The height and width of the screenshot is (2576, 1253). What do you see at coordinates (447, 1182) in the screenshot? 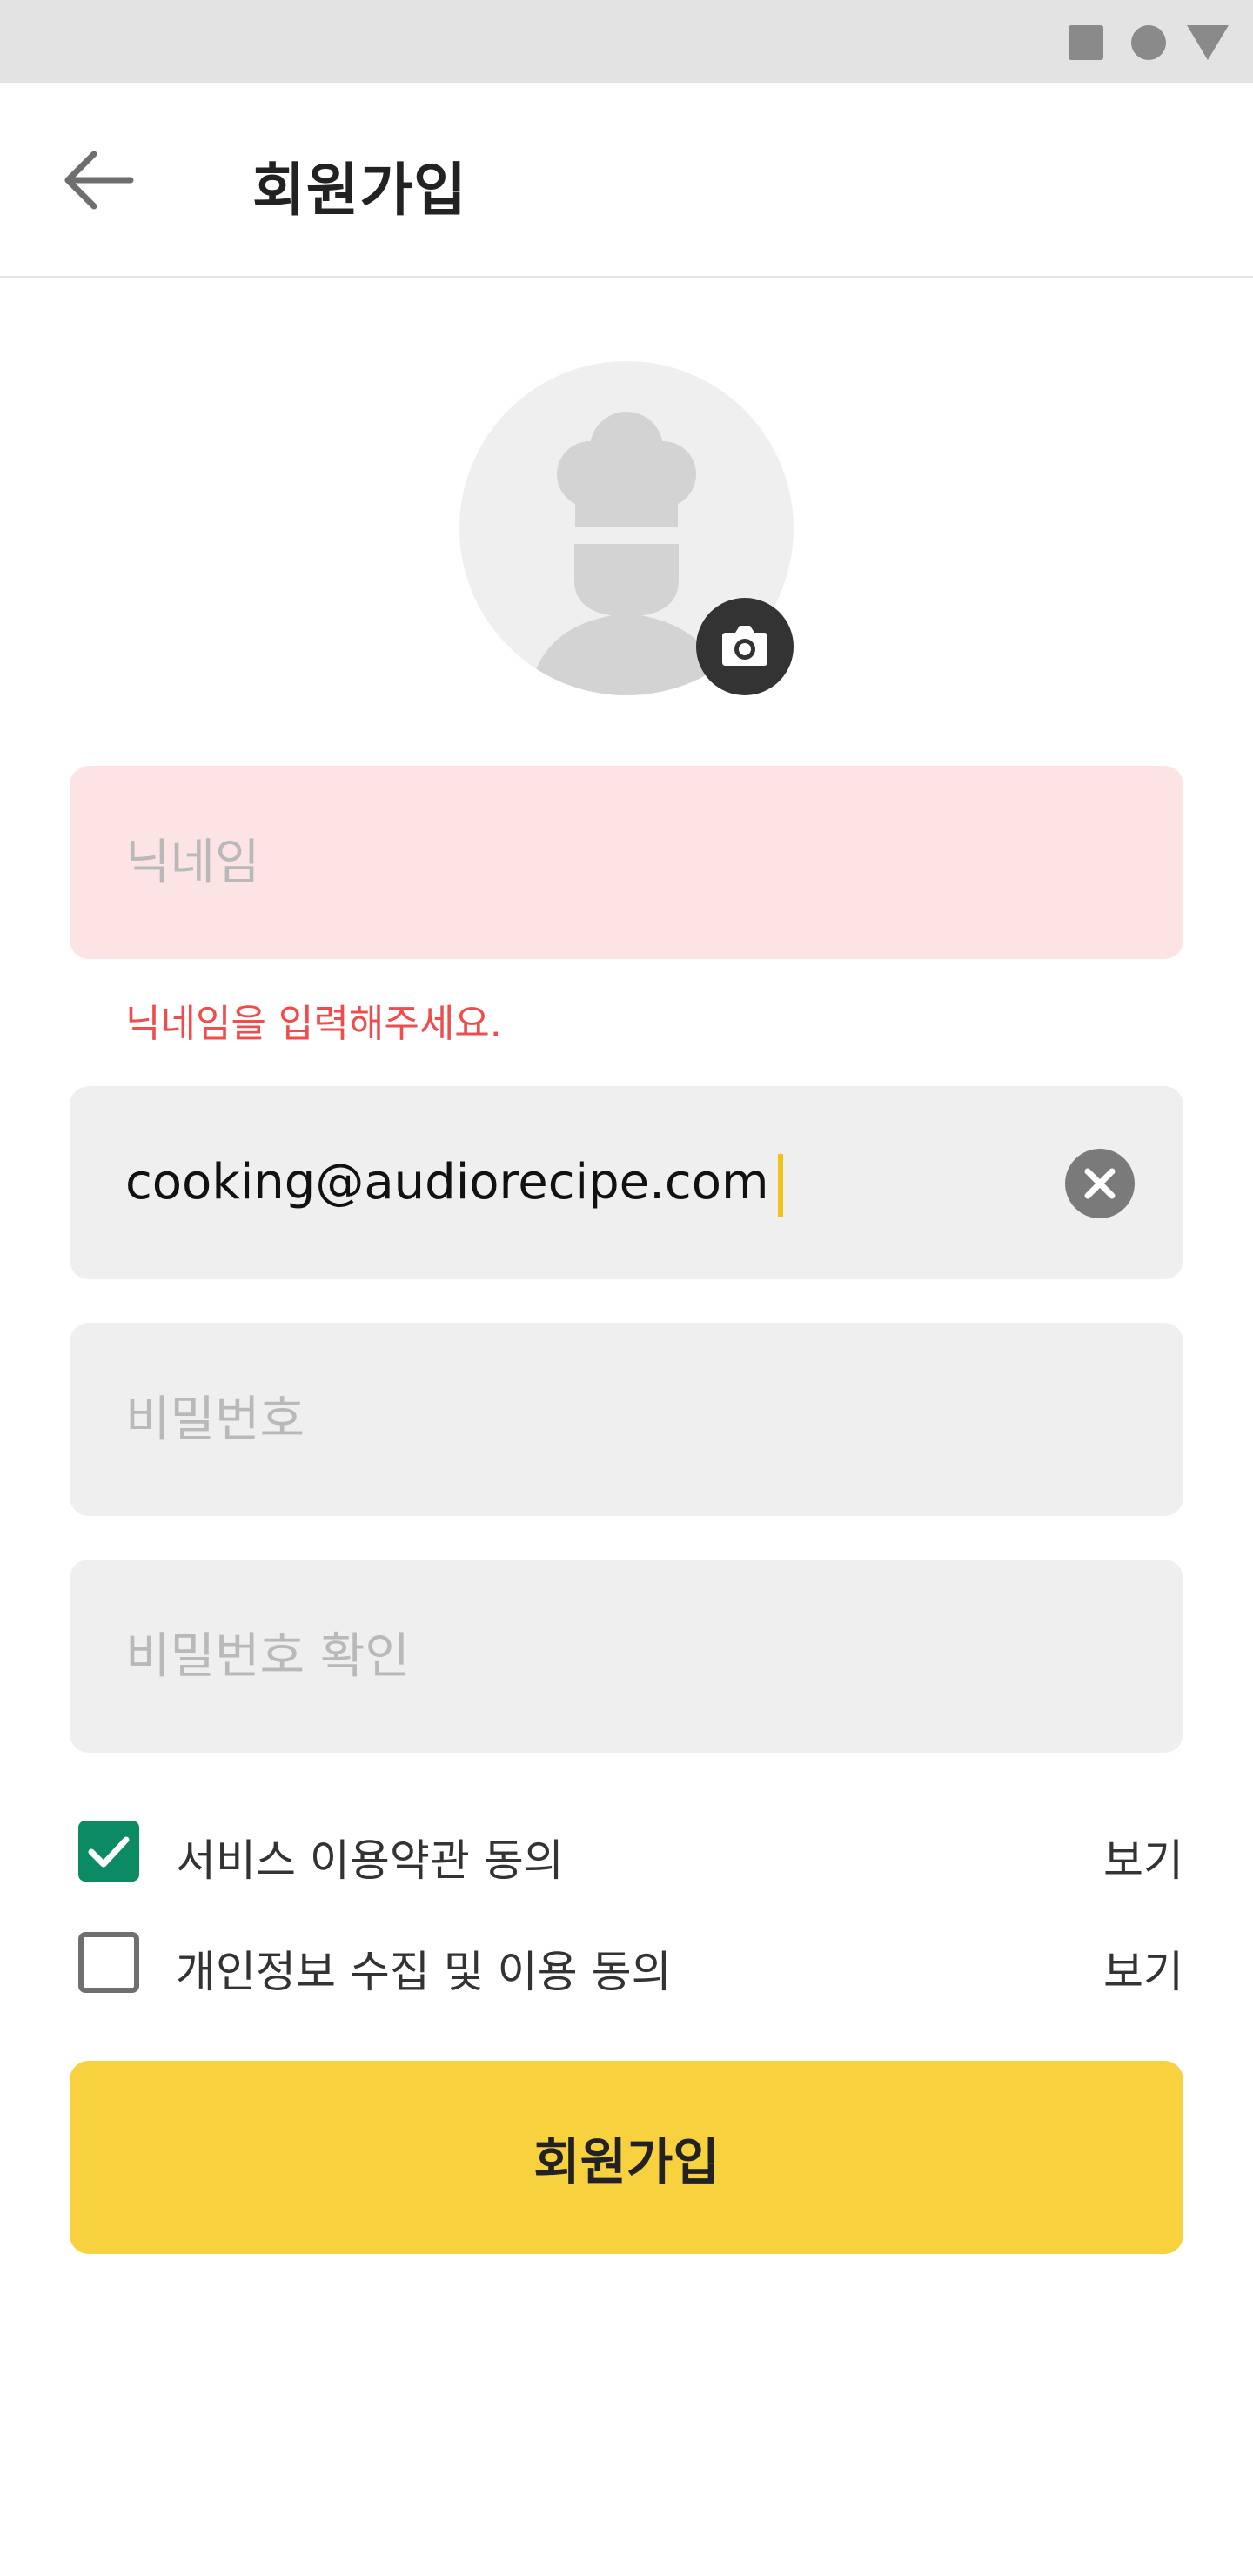
I see `email-value: cooking@audiorecipe.com` at bounding box center [447, 1182].